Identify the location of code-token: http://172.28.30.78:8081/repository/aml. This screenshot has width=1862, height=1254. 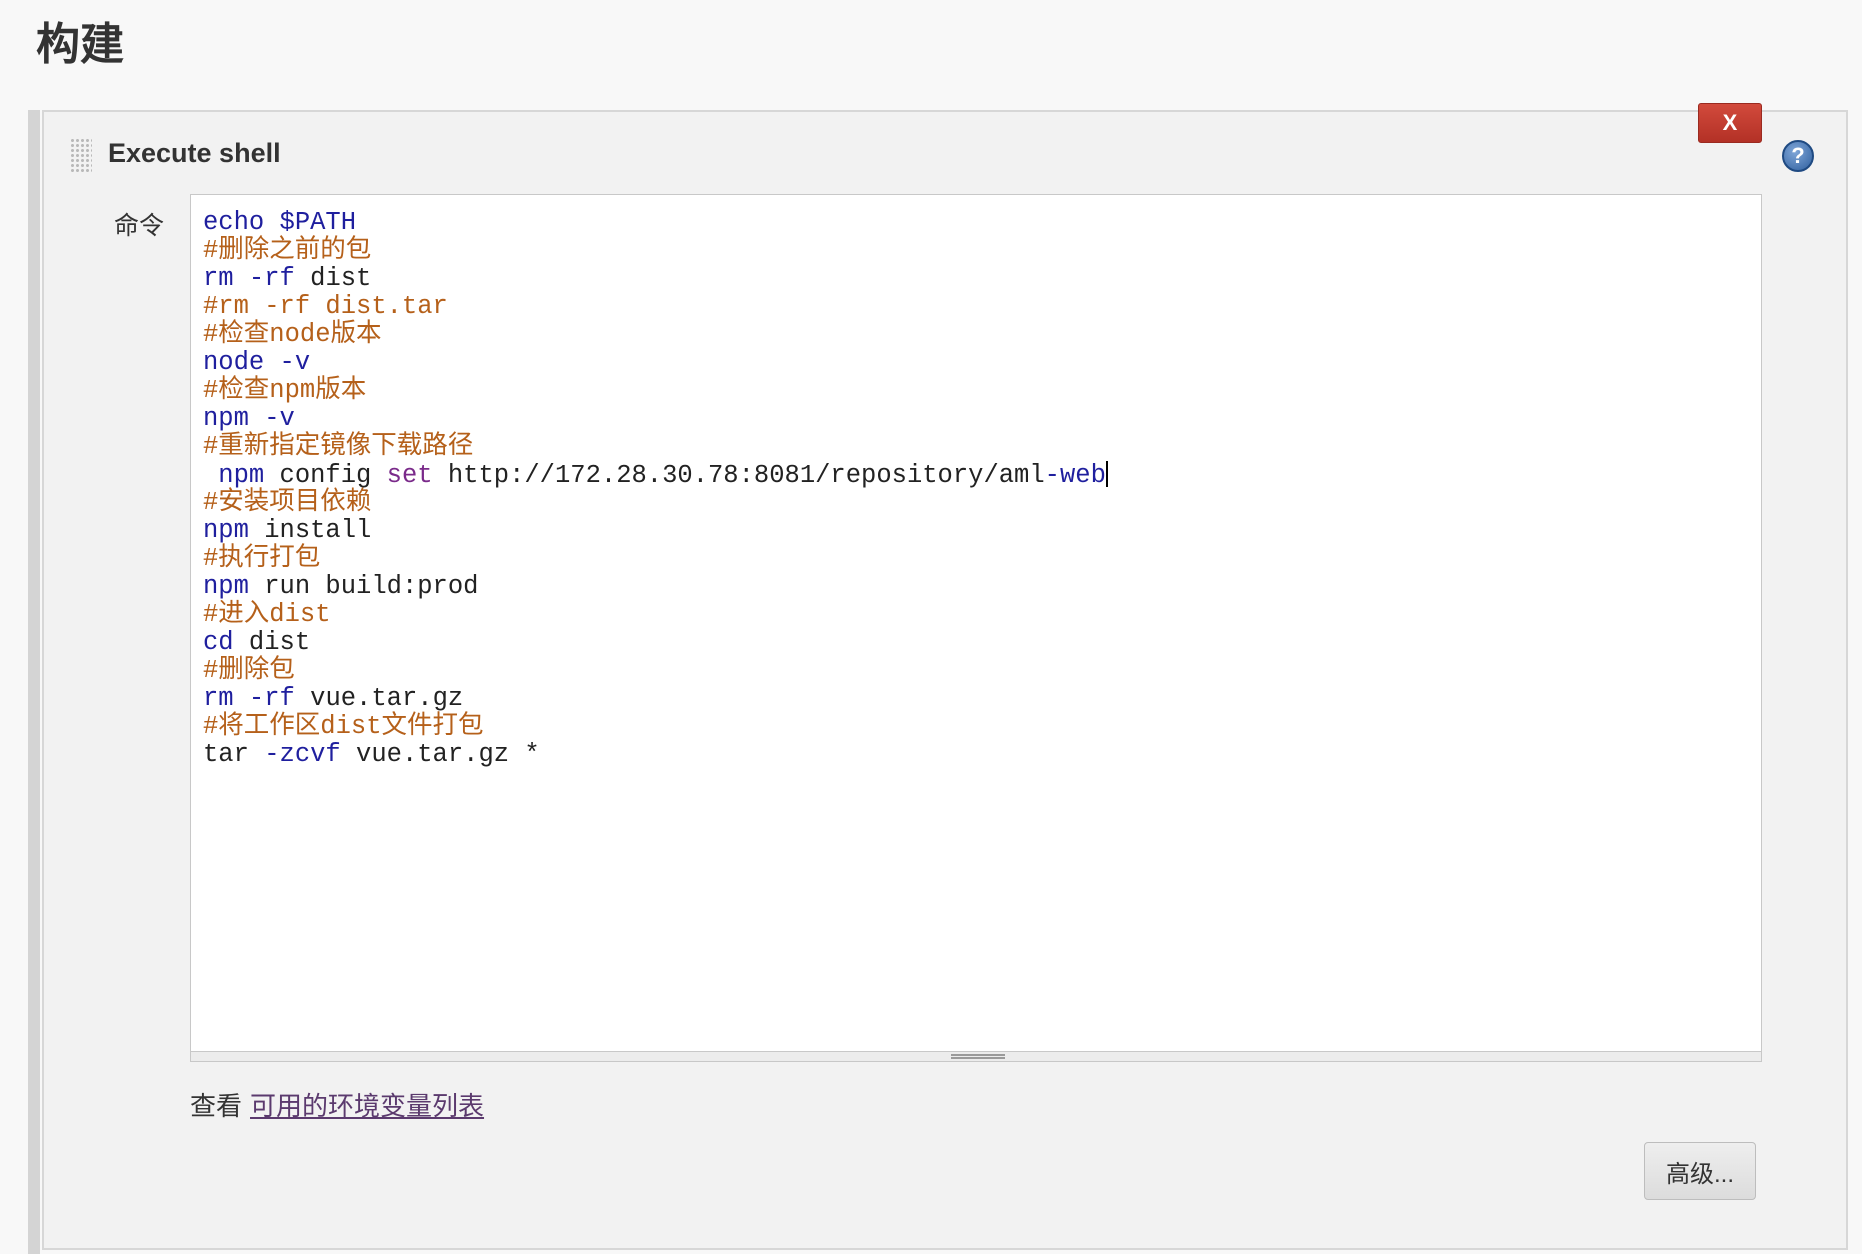
(738, 475).